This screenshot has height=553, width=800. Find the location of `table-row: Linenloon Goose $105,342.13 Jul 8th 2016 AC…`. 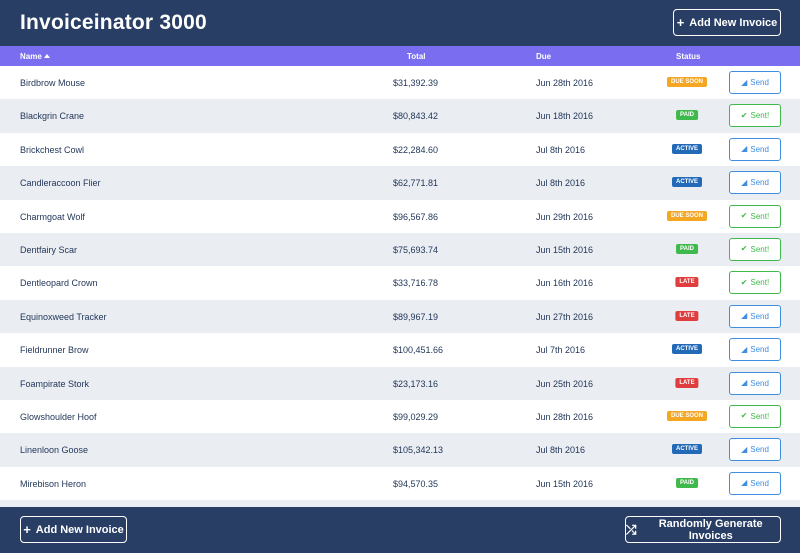

table-row: Linenloon Goose $105,342.13 Jul 8th 2016 AC… is located at coordinates (400, 450).